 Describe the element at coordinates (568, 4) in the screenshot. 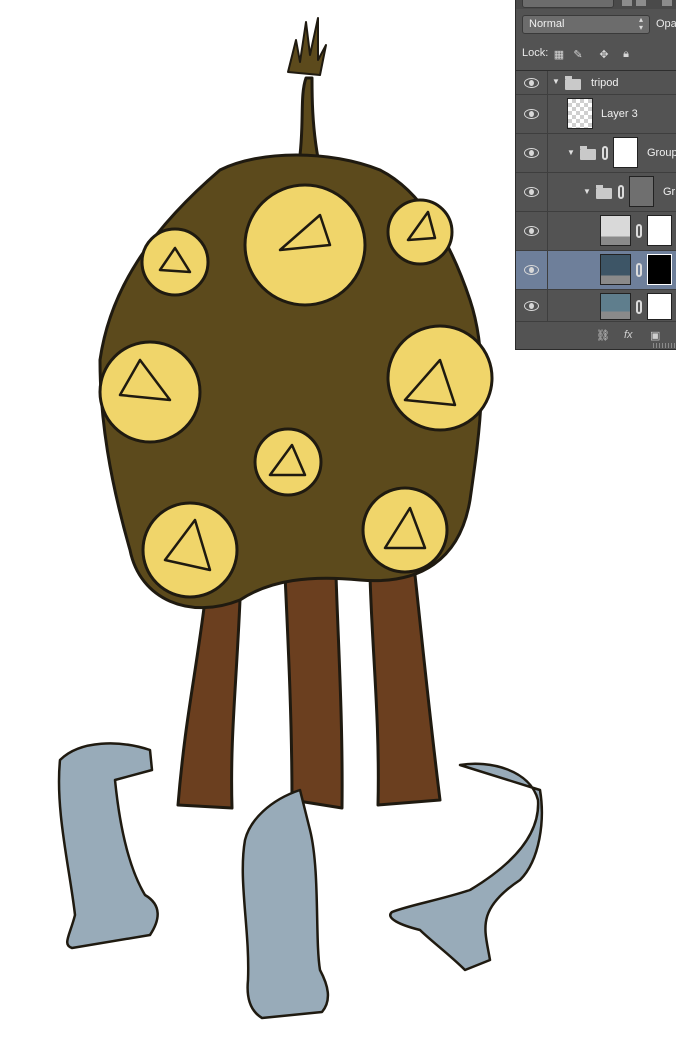

I see `filter-kind-select` at that location.